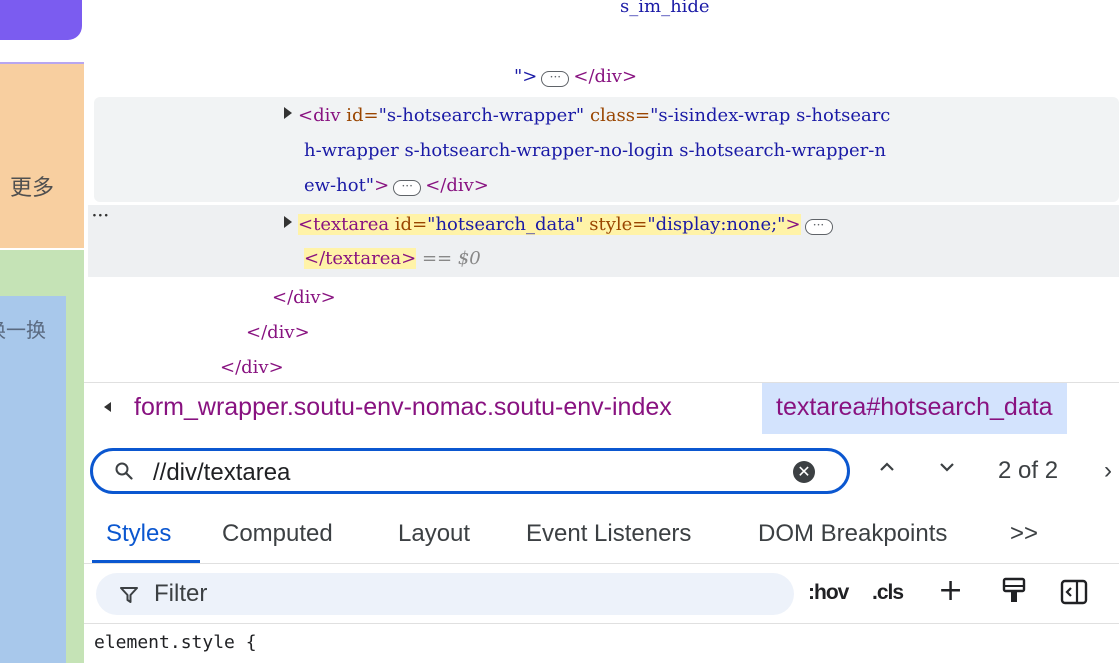 This screenshot has height=663, width=1119. Describe the element at coordinates (221, 473) in the screenshot. I see `search-input-value: //div/textarea` at that location.